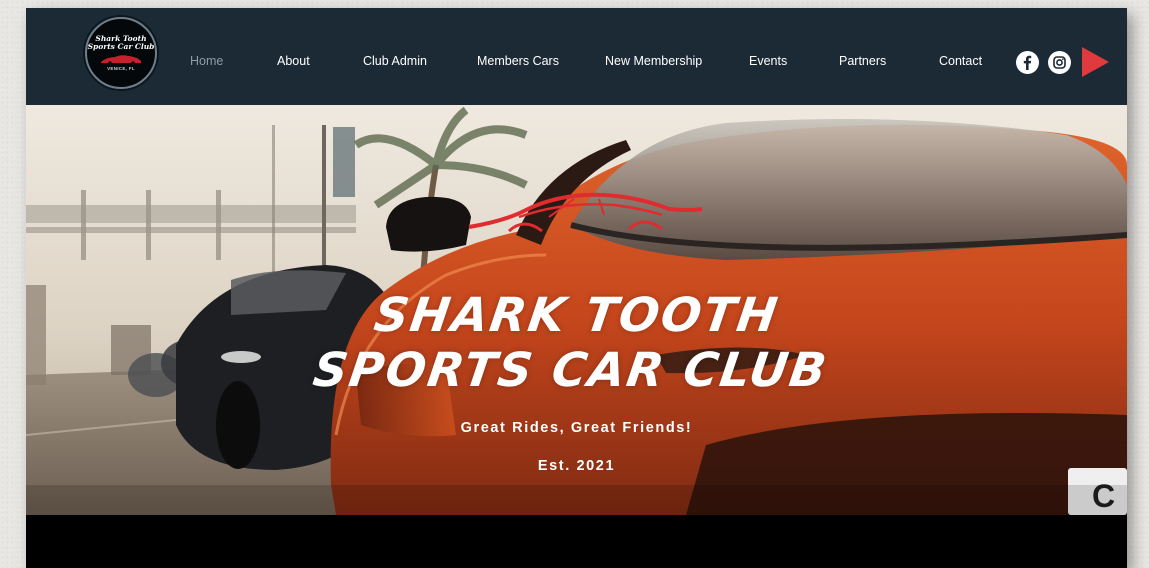  I want to click on facebook-glyph, so click(1027, 62).